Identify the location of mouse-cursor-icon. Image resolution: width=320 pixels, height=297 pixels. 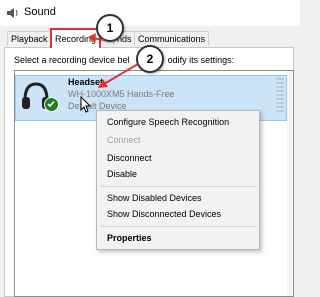
(86, 104).